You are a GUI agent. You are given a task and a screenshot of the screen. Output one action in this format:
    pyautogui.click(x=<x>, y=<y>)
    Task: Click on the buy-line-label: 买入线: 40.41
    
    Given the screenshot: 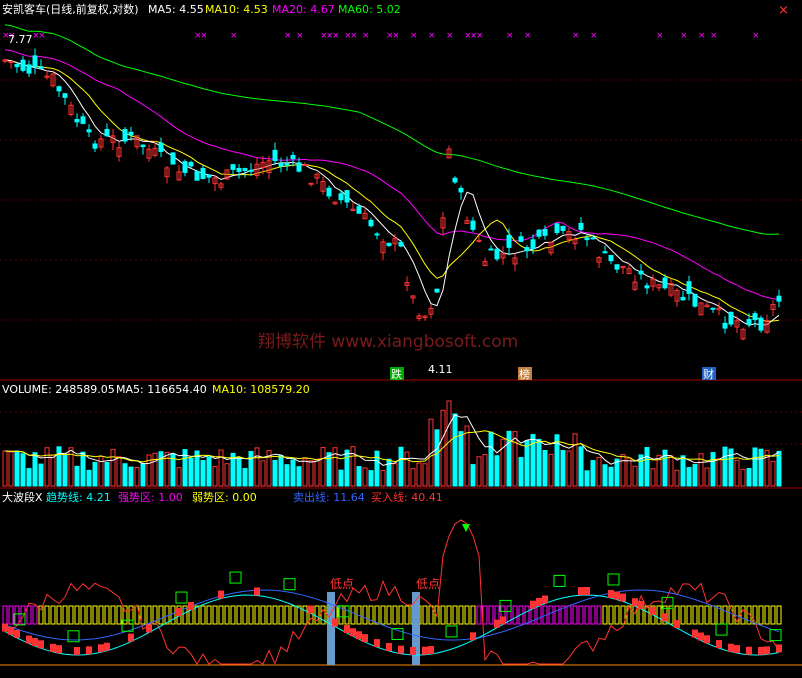 What is the action you would take?
    pyautogui.click(x=407, y=497)
    